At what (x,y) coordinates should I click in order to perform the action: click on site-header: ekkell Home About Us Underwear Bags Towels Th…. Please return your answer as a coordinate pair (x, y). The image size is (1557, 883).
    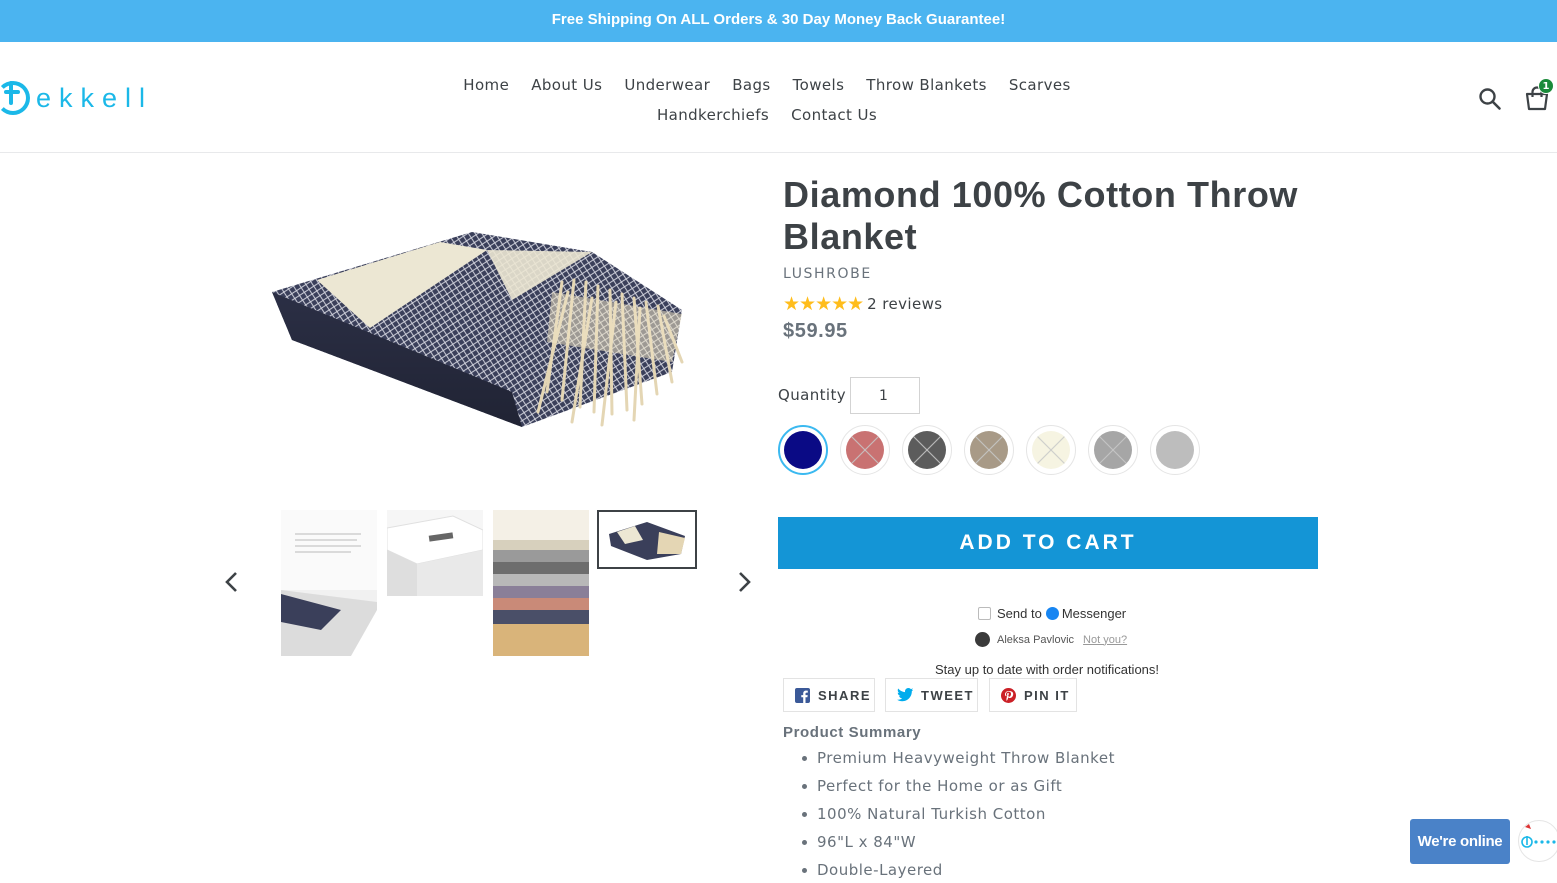
    Looking at the image, I should click on (778, 97).